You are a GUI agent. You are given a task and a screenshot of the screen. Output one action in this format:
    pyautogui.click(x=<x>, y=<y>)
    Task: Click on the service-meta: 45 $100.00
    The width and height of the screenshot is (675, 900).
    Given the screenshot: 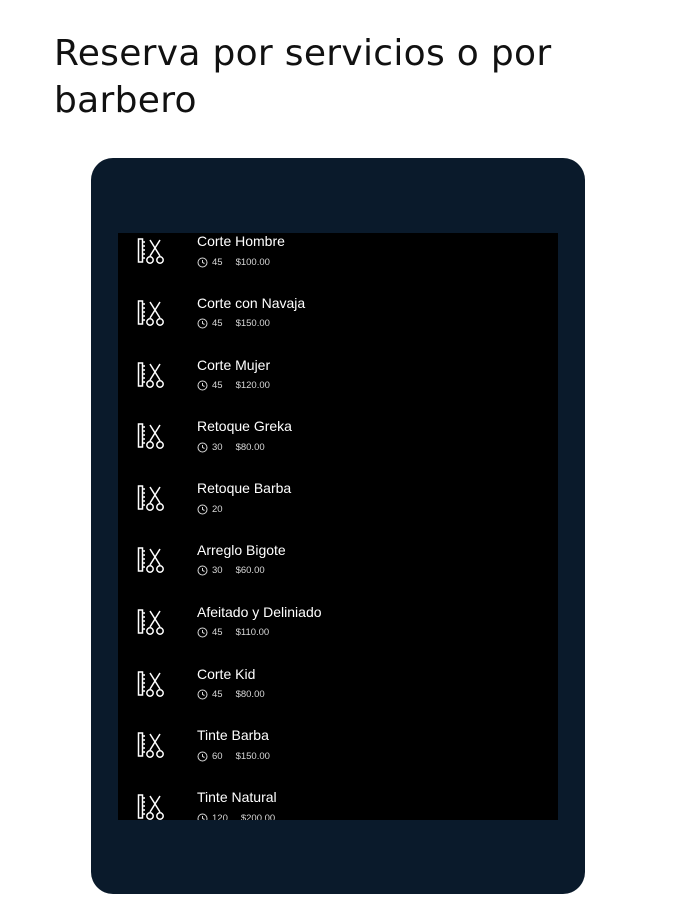 What is the action you would take?
    pyautogui.click(x=233, y=262)
    